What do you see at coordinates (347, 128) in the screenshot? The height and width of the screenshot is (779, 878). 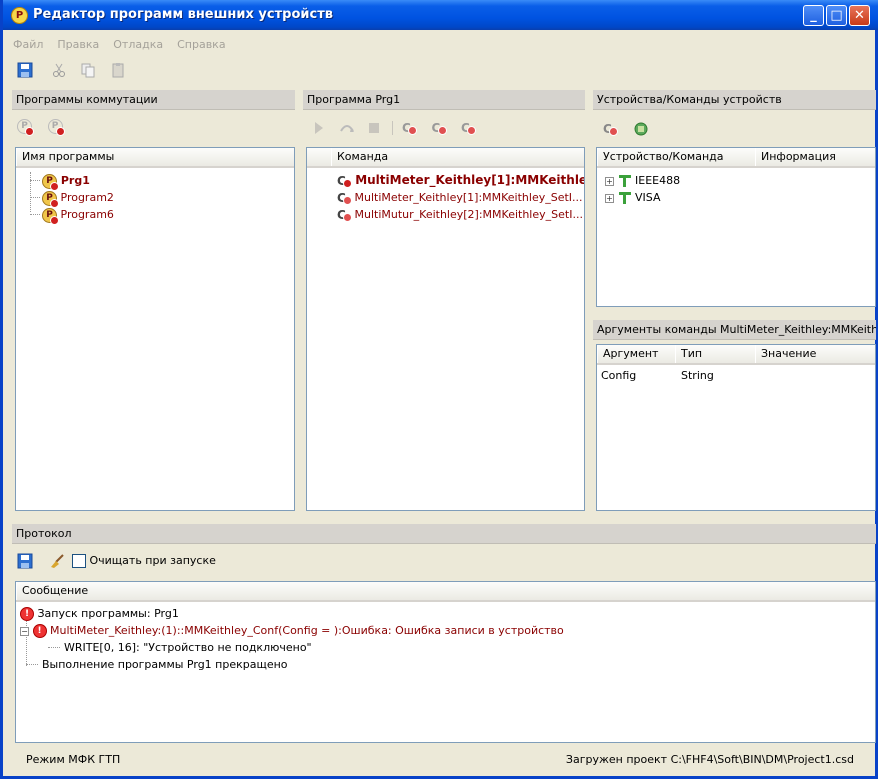 I see `step-over-icon` at bounding box center [347, 128].